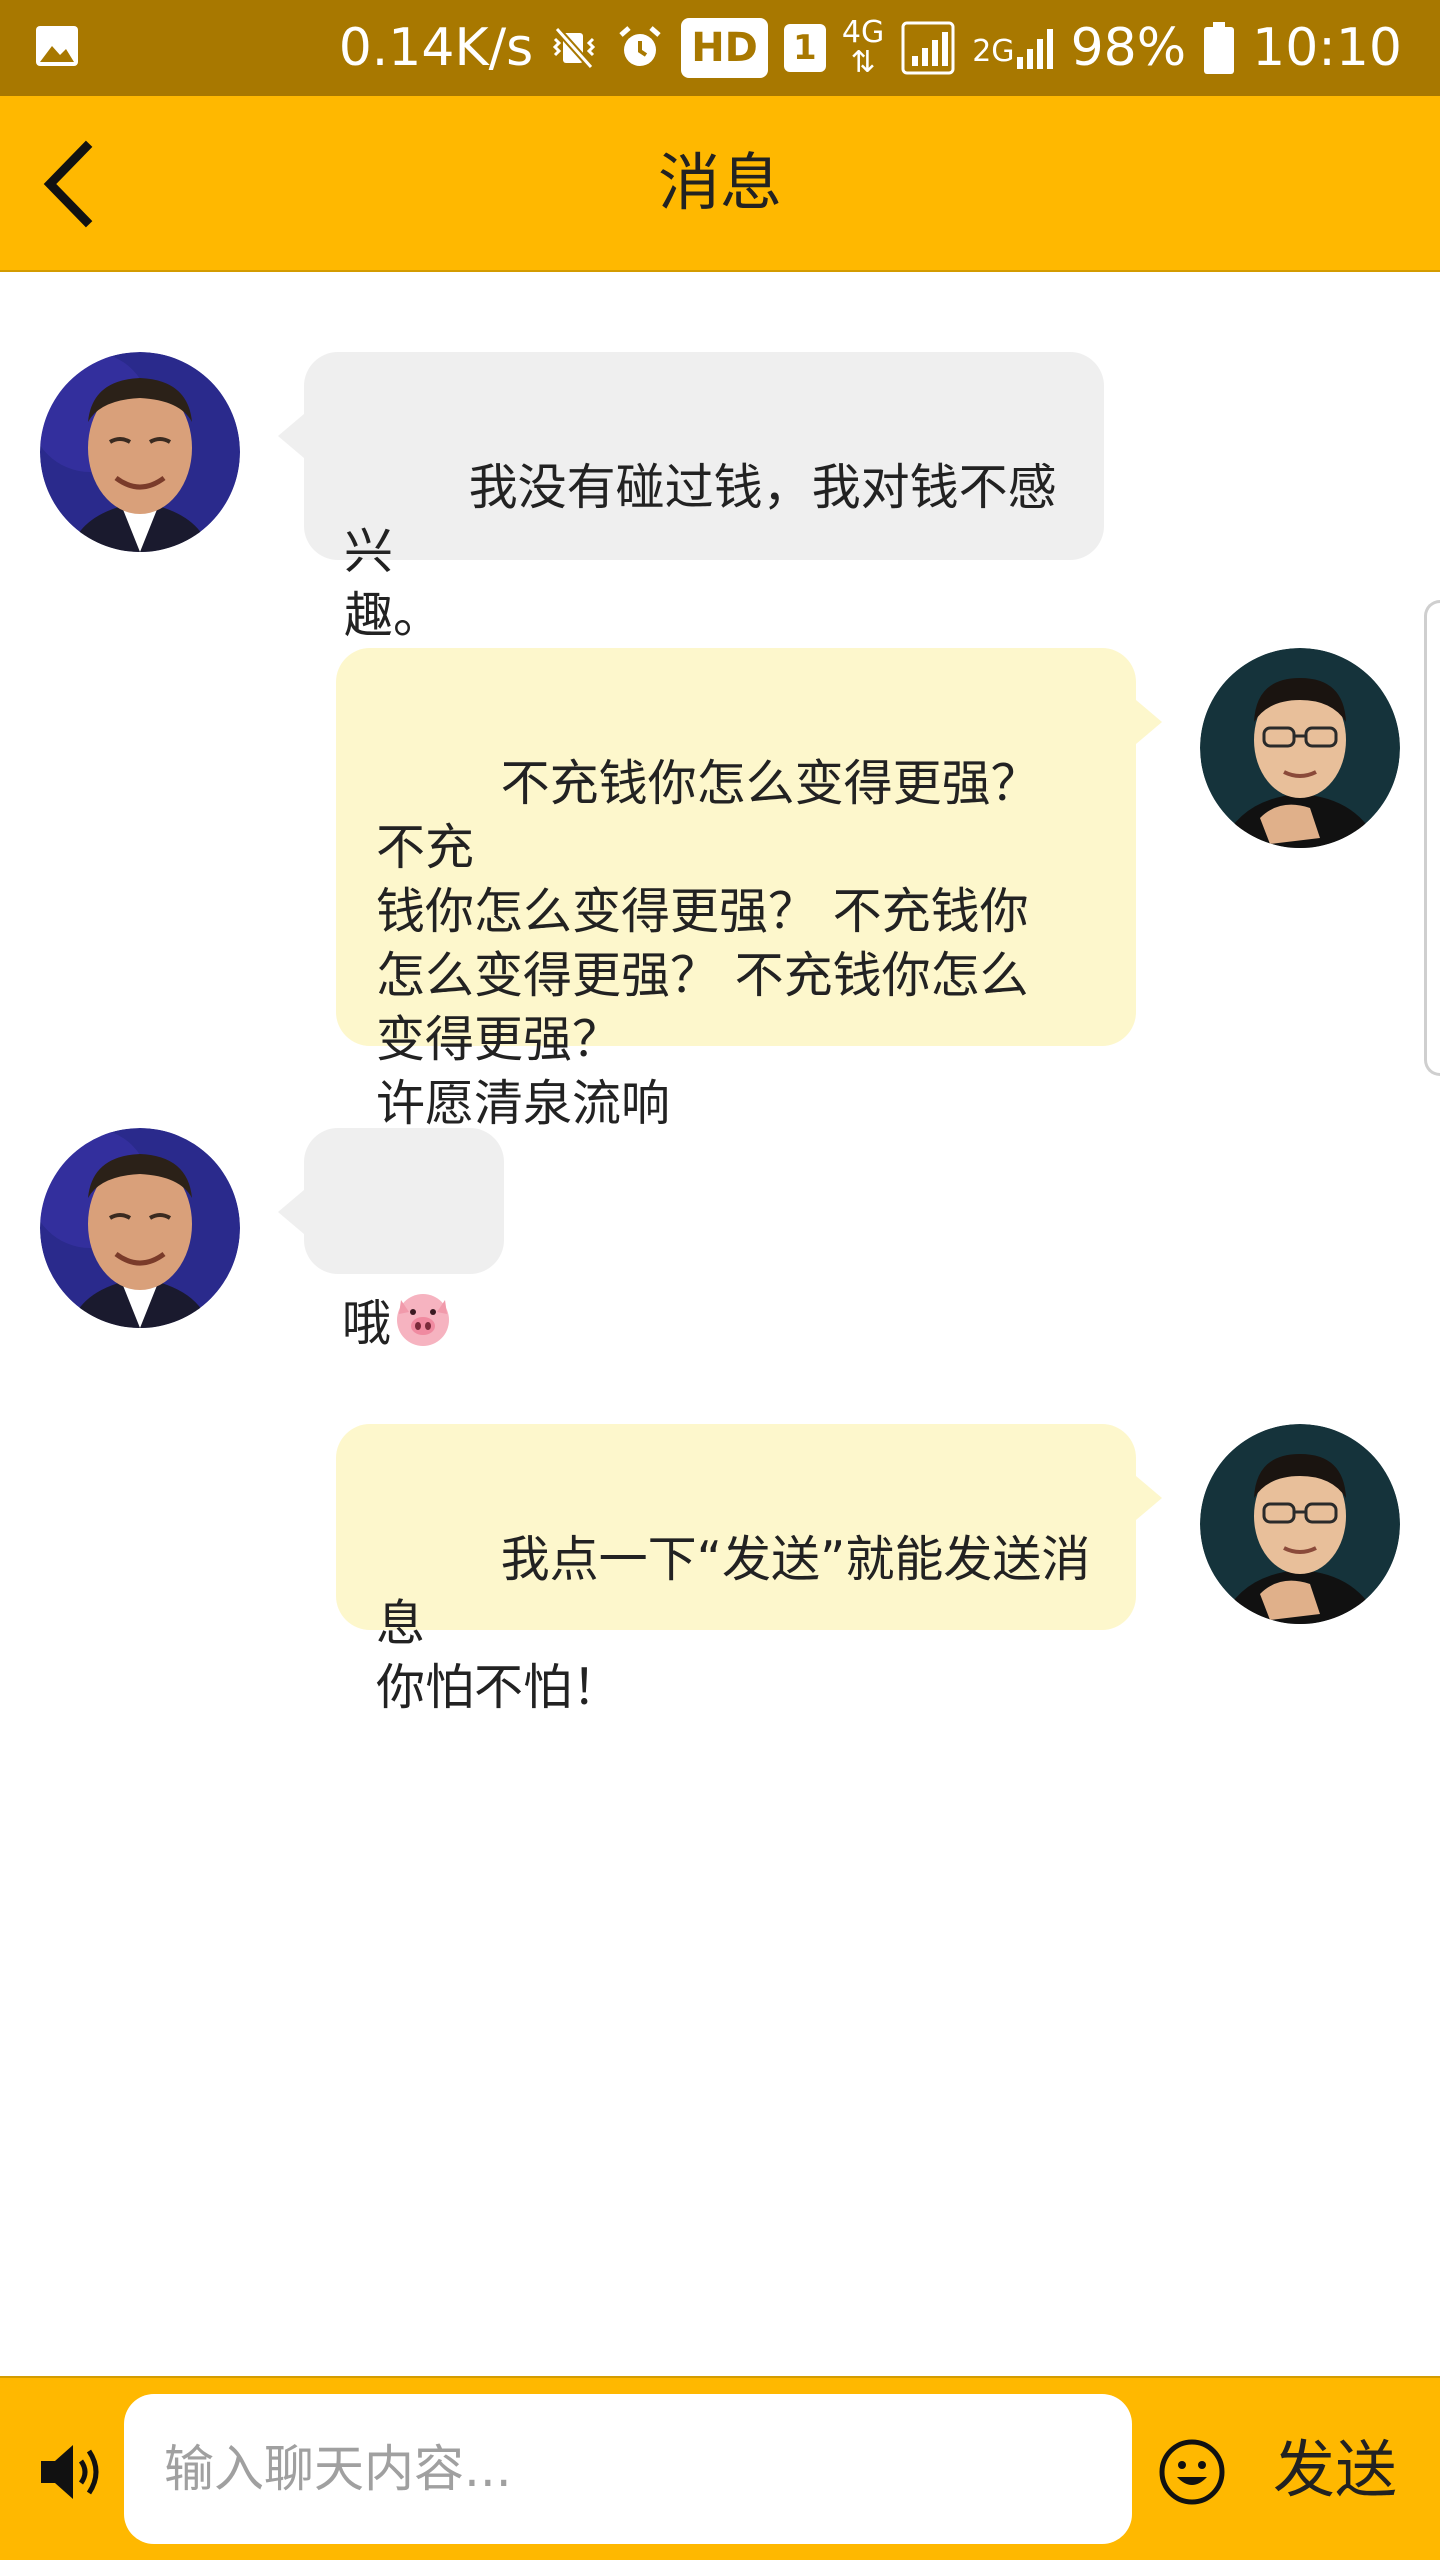  Describe the element at coordinates (928, 48) in the screenshot. I see `signal-icon` at that location.